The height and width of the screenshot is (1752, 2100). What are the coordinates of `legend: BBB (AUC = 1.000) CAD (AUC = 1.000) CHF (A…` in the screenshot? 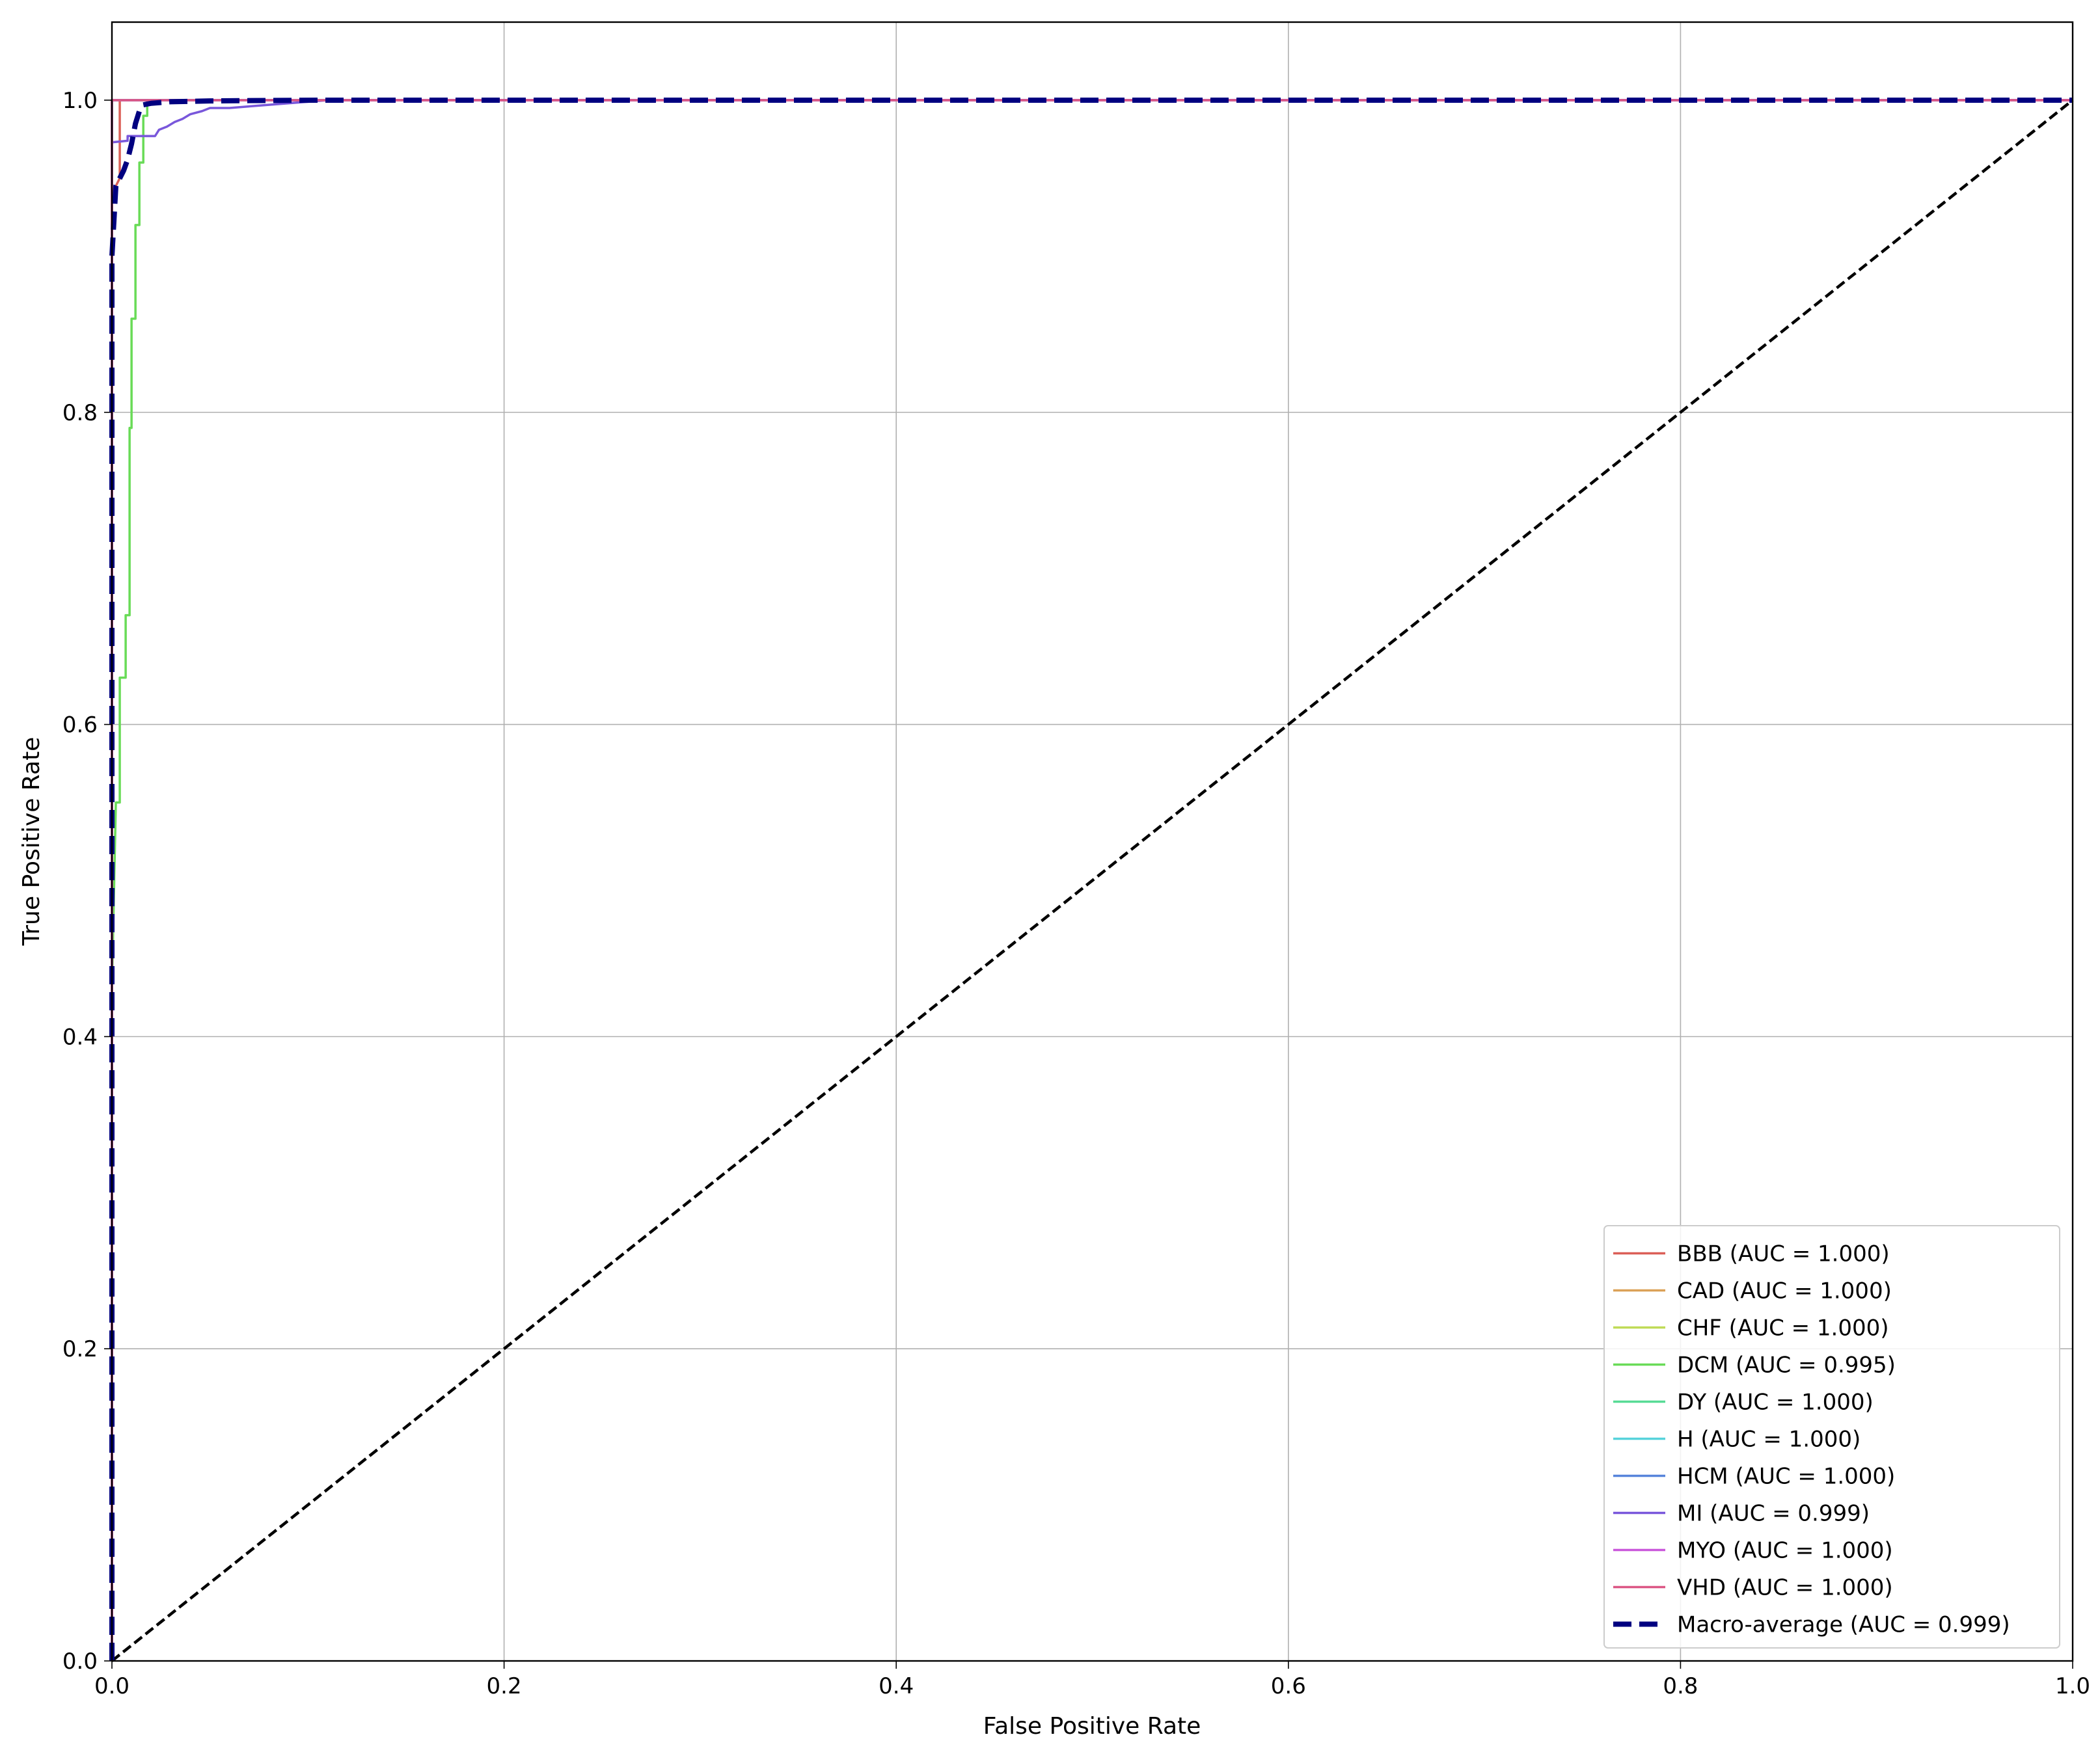 It's located at (1831, 1437).